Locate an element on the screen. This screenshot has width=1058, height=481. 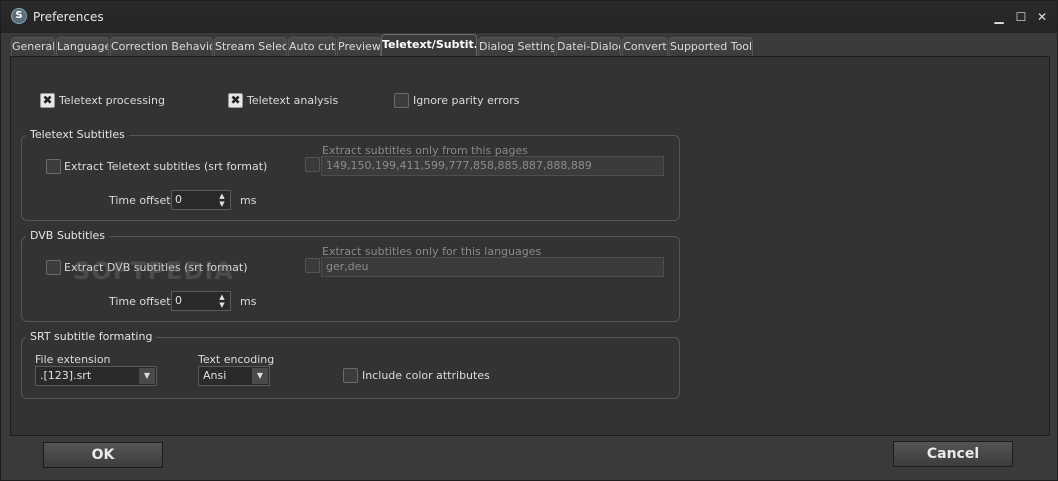
teletext-analysis-label: Teletext analysis is located at coordinates (292, 100).